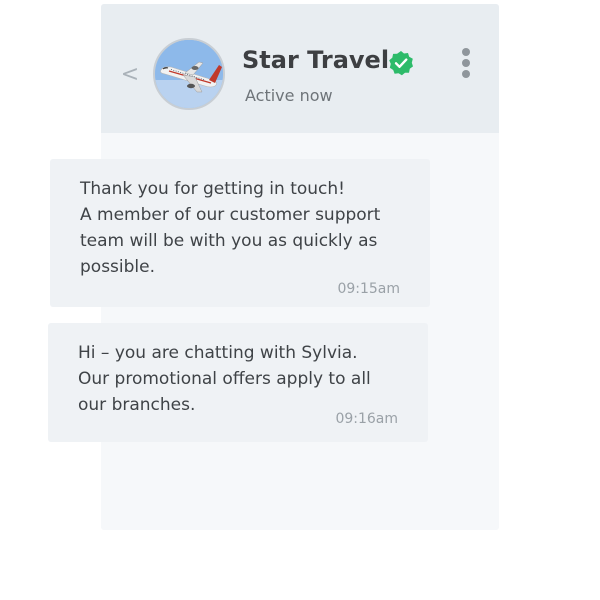 The image size is (600, 600). I want to click on message-line: Our promotional offers apply to all, so click(224, 379).